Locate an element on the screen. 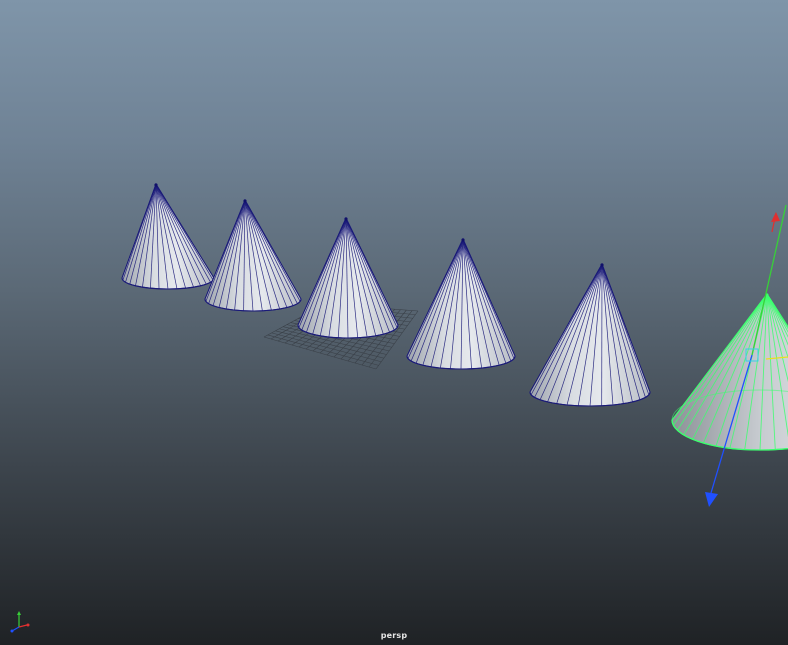  axis-x-line is located at coordinates (23, 626).